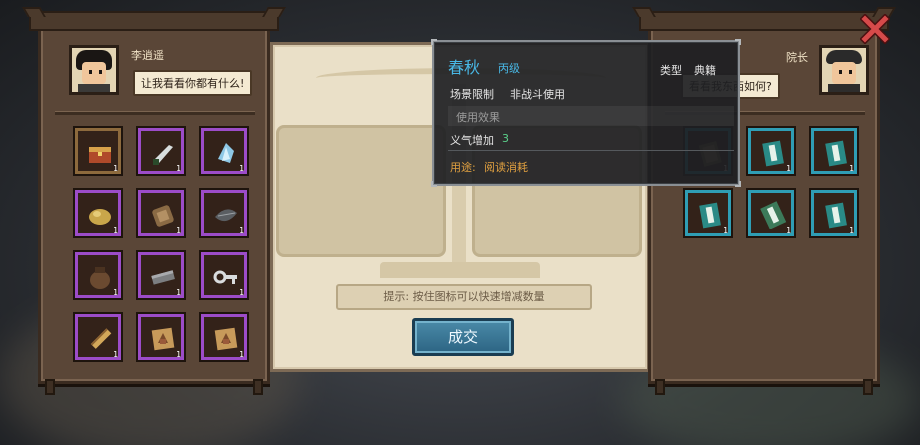  I want to click on treasure-chest-icon, so click(100, 155).